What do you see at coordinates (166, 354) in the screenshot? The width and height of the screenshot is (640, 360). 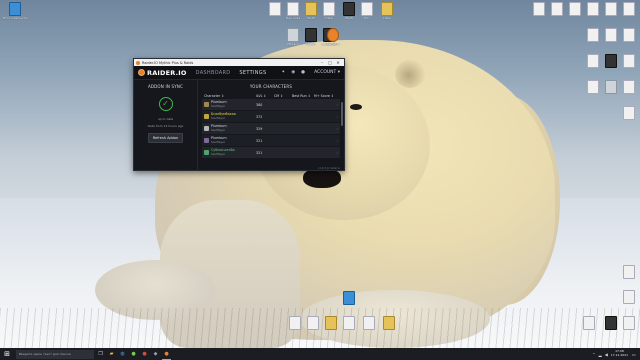 I see `raiderio-taskbar-icon: ●` at bounding box center [166, 354].